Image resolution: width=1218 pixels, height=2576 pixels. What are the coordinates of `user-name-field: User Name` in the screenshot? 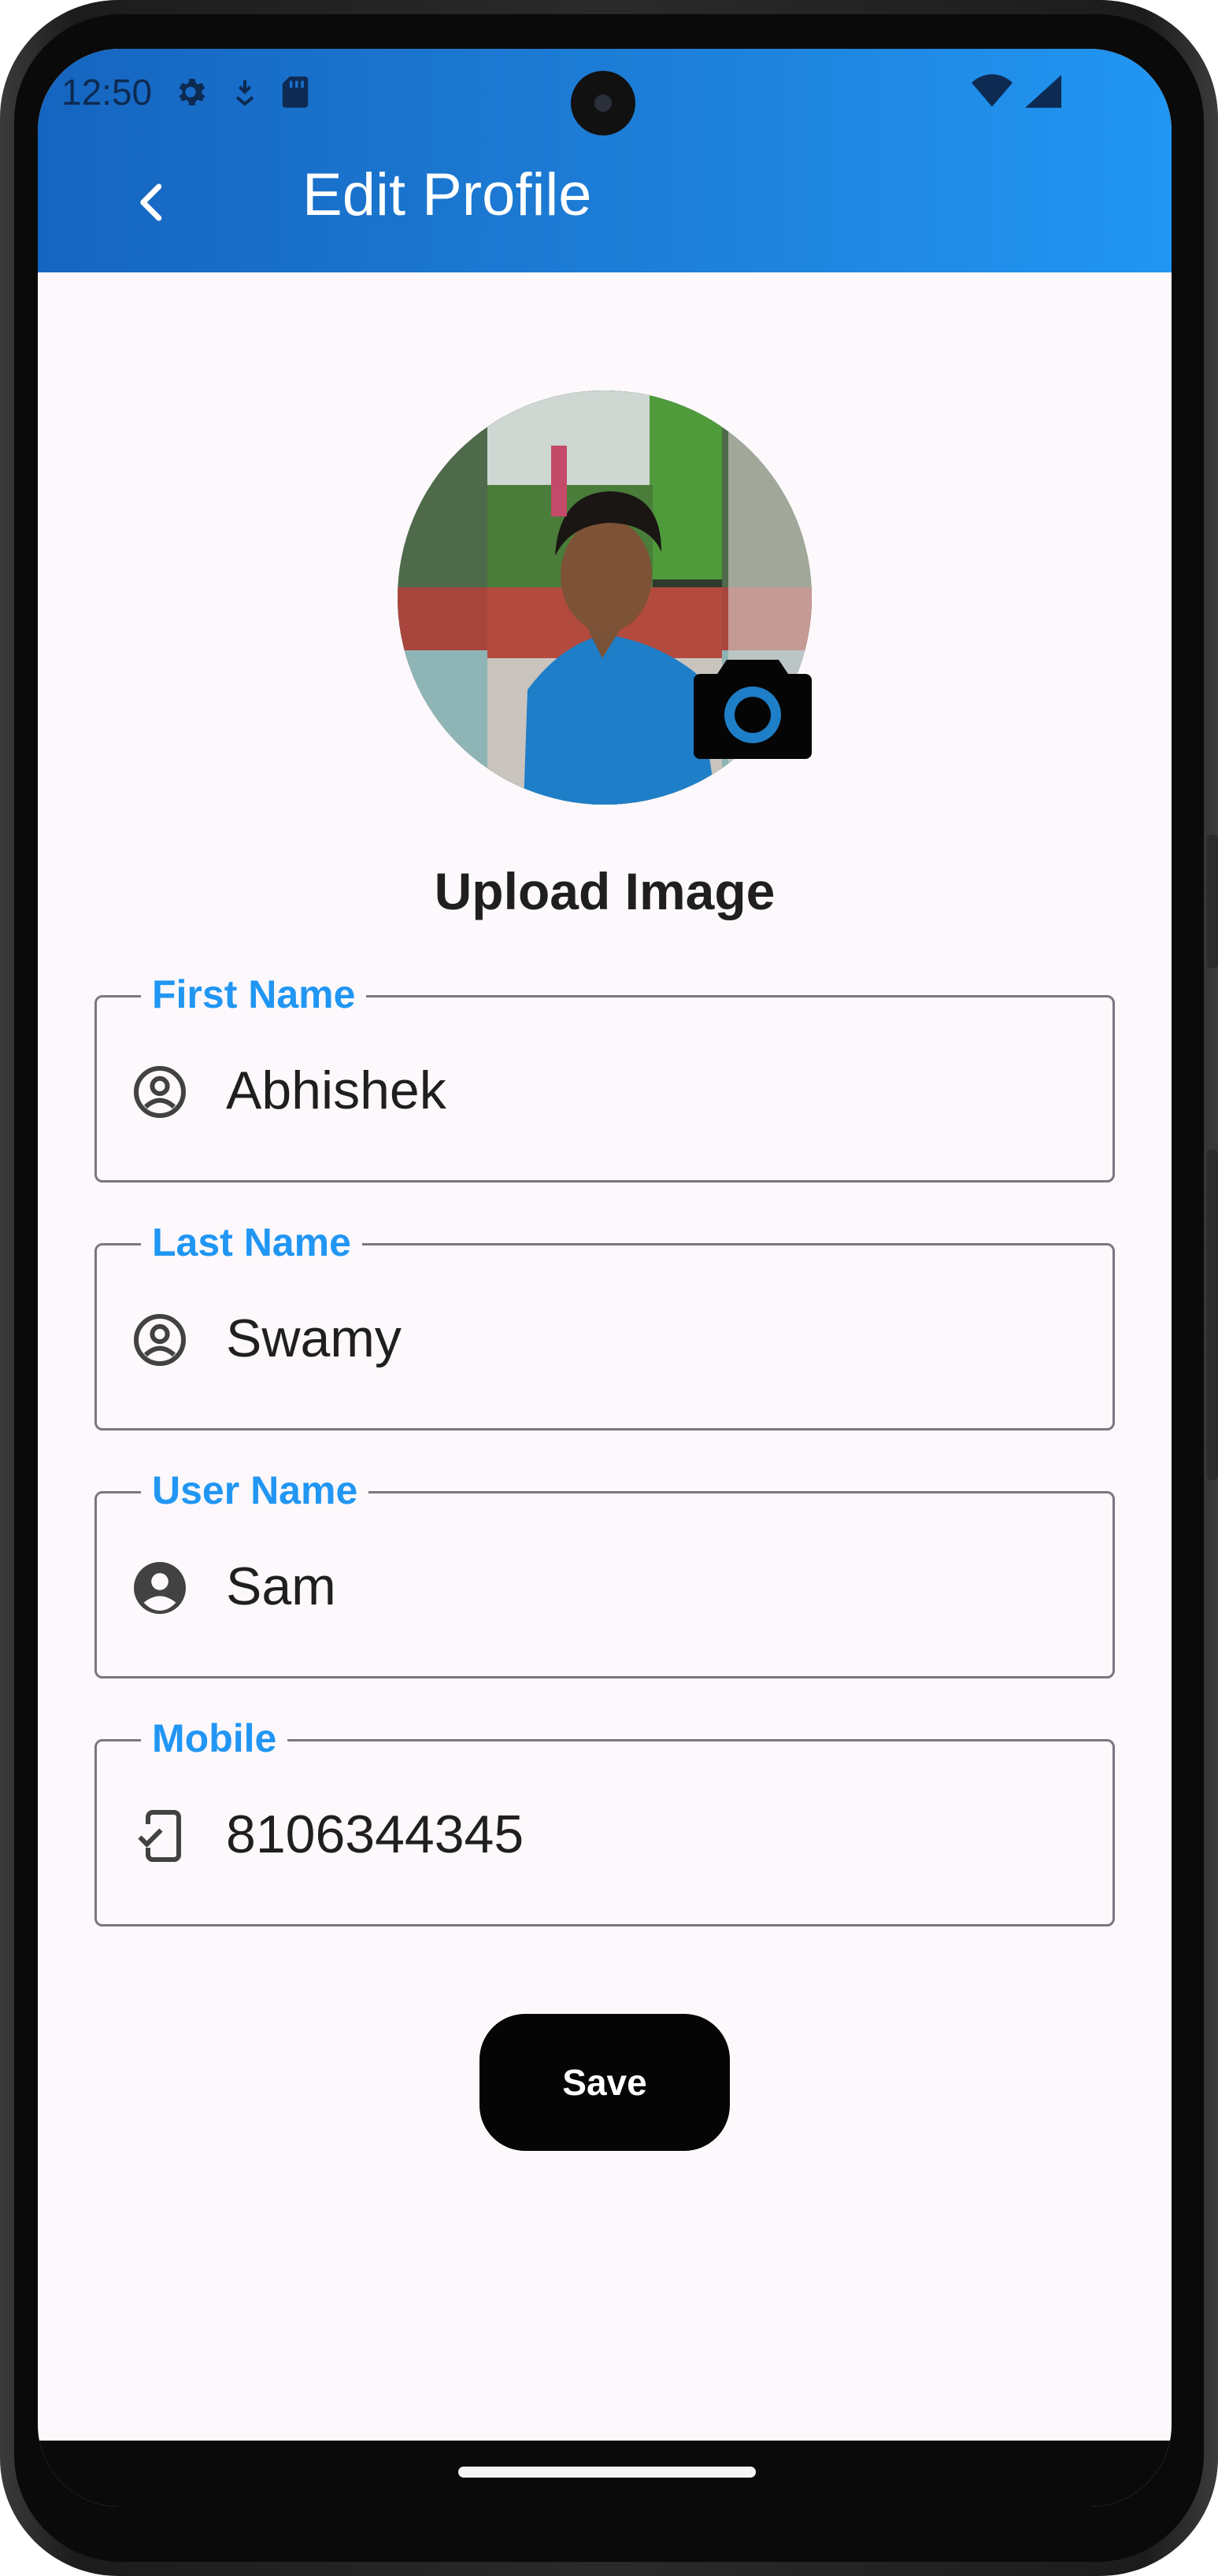 It's located at (604, 1572).